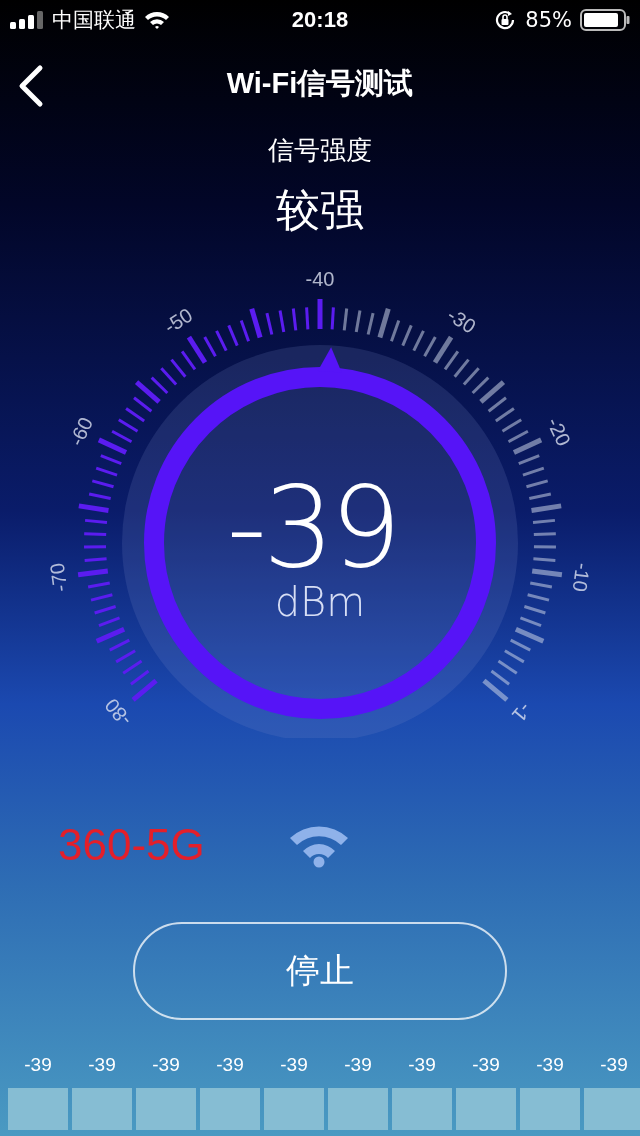 The image size is (640, 1136). Describe the element at coordinates (320, 83) in the screenshot. I see `page-title: Wi-Fi信号测试` at that location.